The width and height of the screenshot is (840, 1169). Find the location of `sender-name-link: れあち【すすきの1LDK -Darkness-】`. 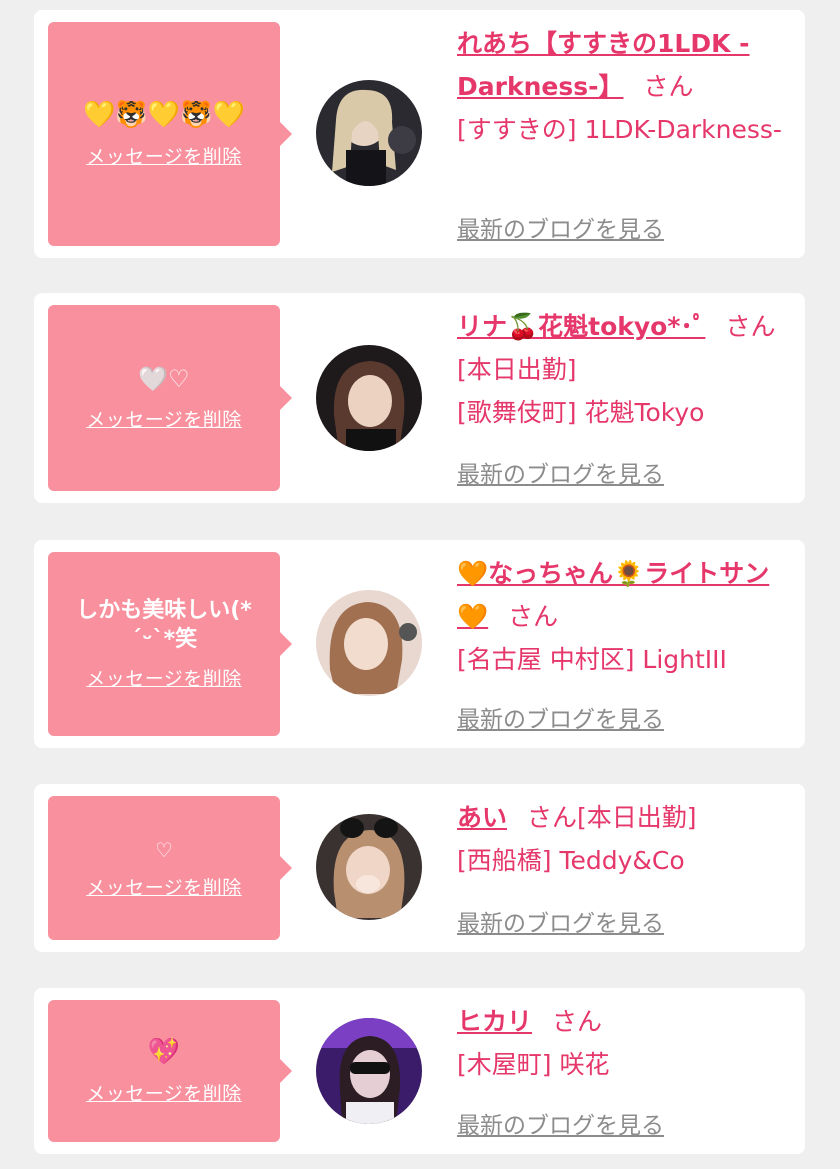

sender-name-link: れあち【すすきの1LDK -Darkness-】 is located at coordinates (603, 65).